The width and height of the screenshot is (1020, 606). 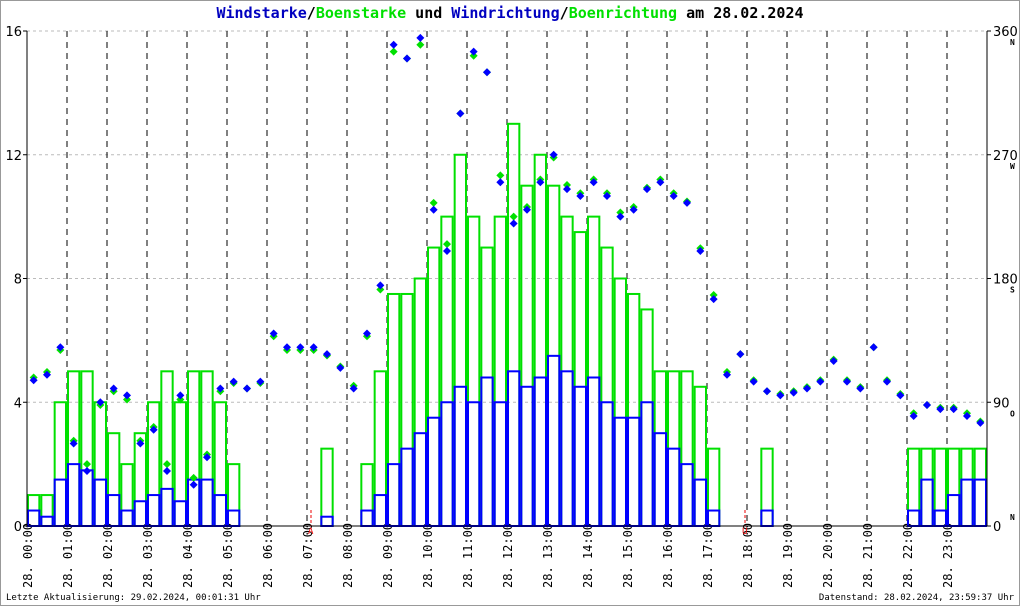 I want to click on sun-marker-label: U, so click(x=744, y=532).